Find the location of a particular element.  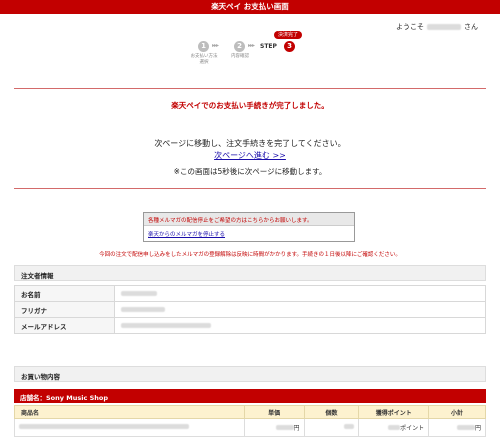

points-suffix: ポイント is located at coordinates (412, 428).